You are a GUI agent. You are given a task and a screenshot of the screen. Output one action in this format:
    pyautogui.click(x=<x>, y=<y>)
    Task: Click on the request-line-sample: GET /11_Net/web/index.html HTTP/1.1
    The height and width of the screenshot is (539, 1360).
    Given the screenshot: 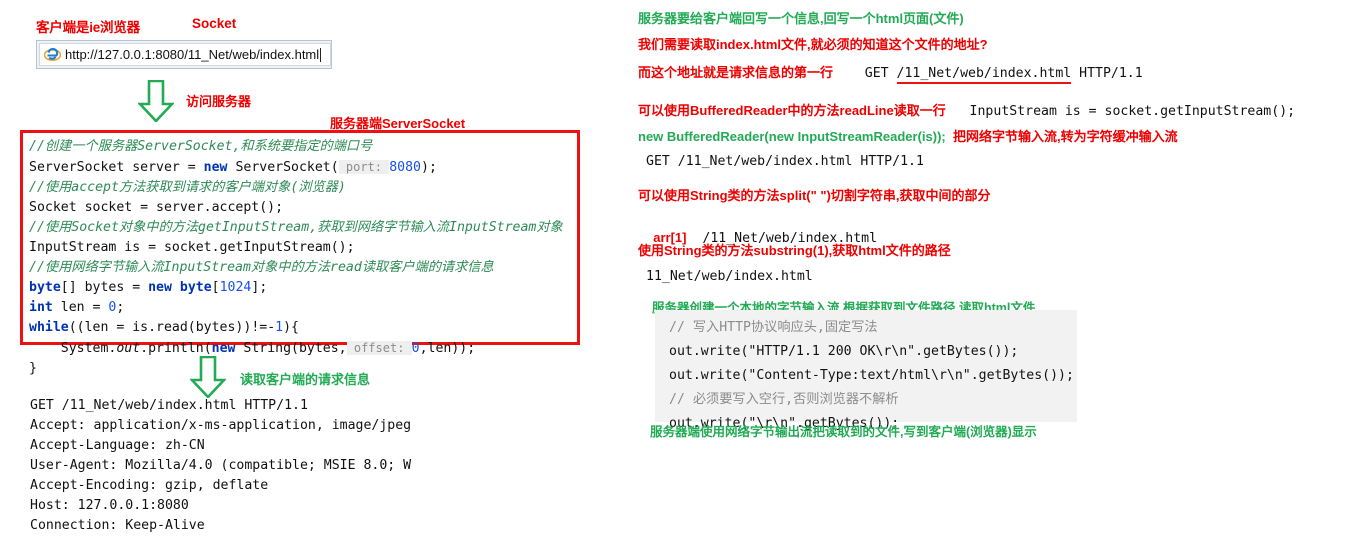 What is the action you would take?
    pyautogui.click(x=785, y=161)
    